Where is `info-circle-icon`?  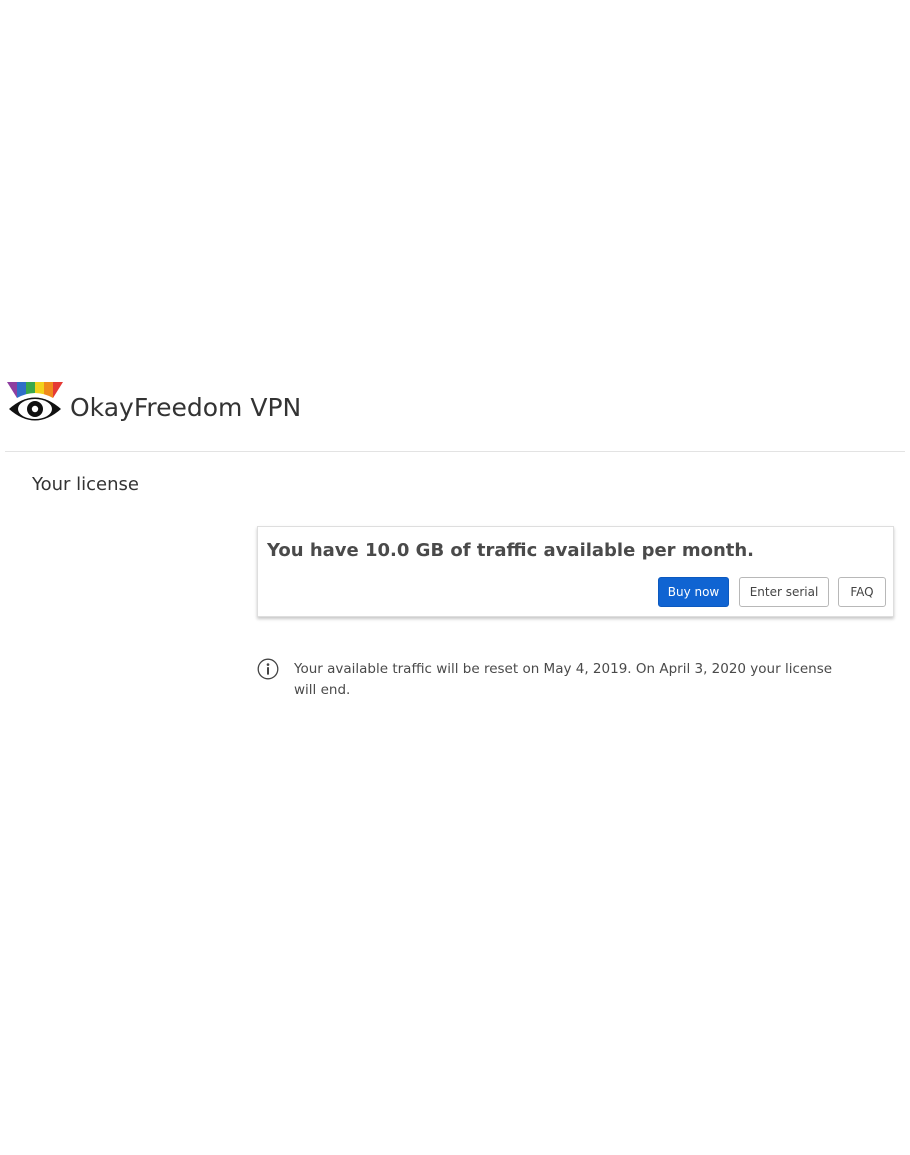
info-circle-icon is located at coordinates (268, 669).